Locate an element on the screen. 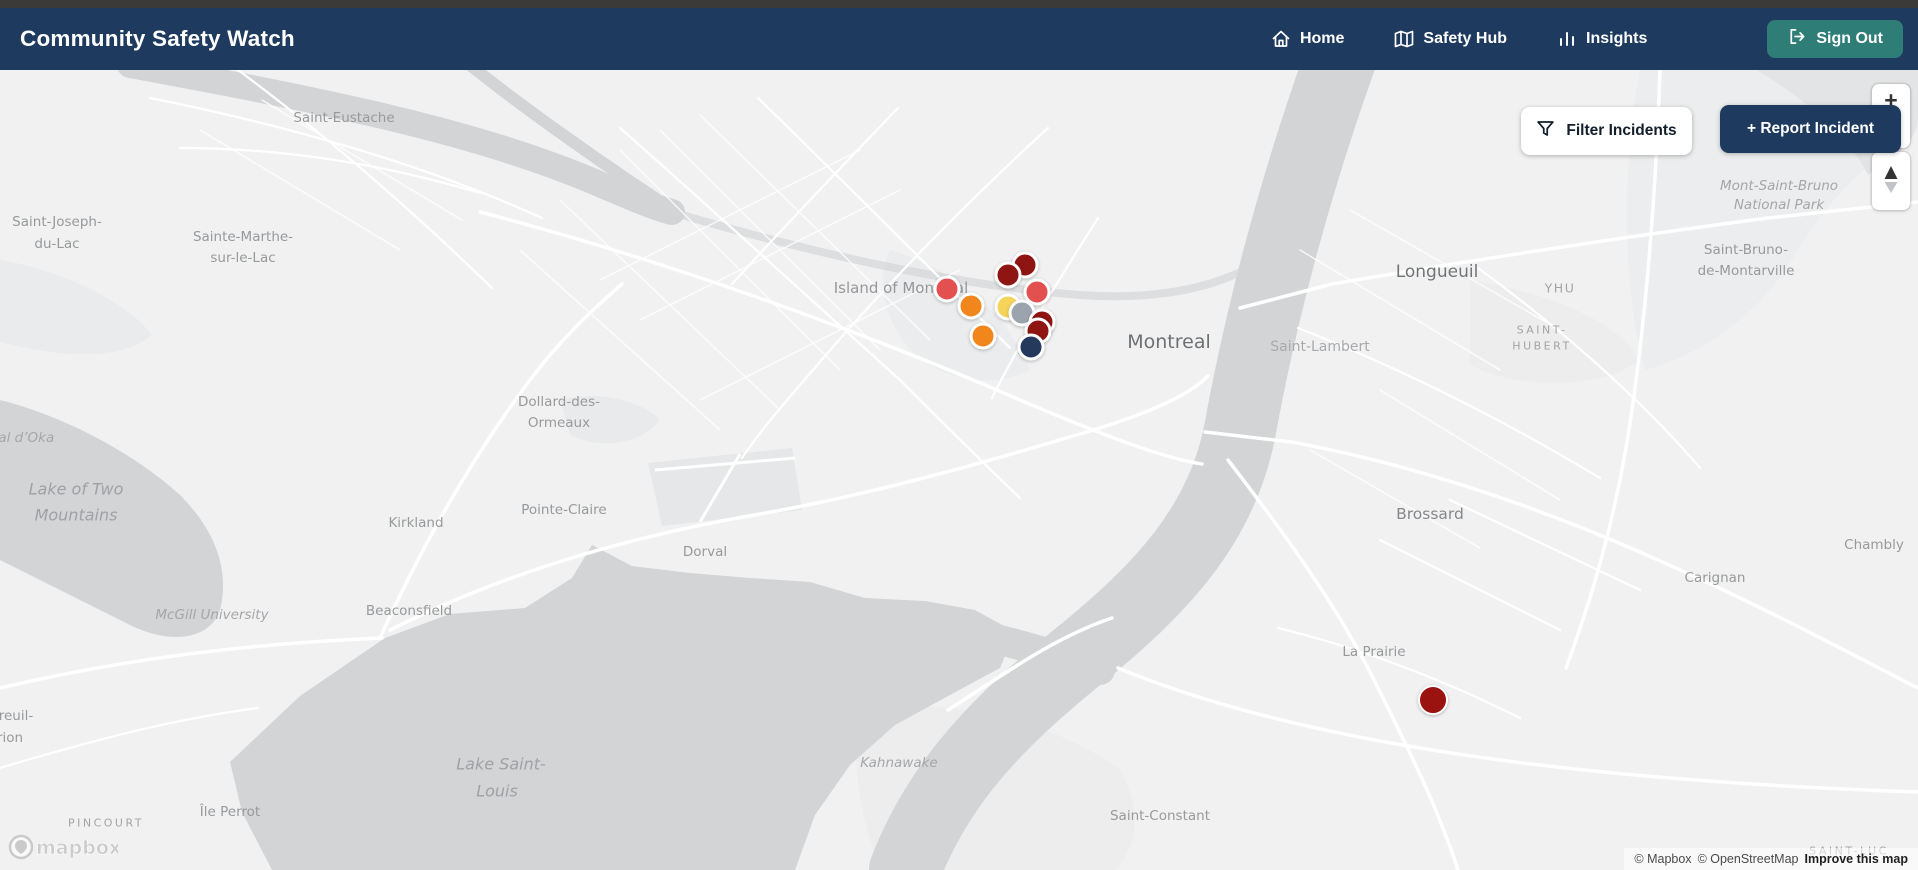  nav-label-home: Home is located at coordinates (1322, 38).